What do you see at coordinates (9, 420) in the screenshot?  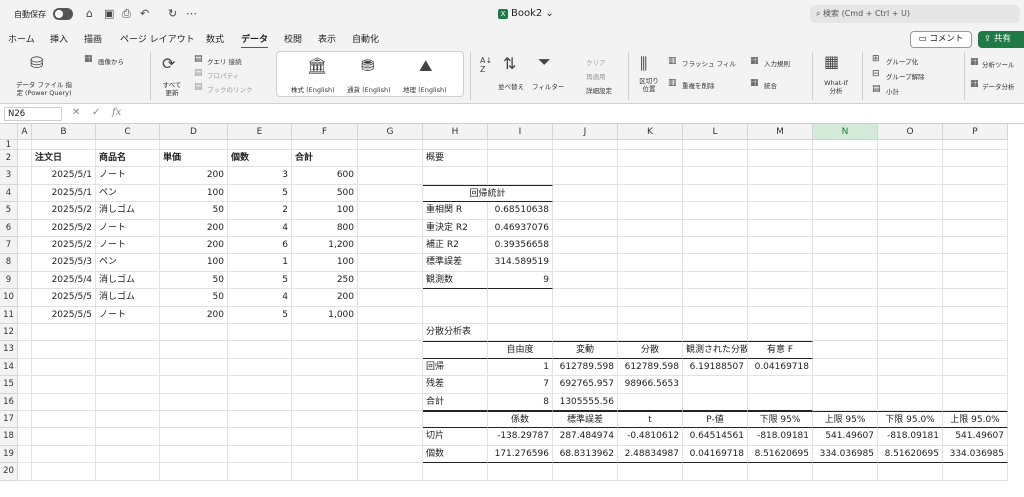 I see `row-header-17: 17` at bounding box center [9, 420].